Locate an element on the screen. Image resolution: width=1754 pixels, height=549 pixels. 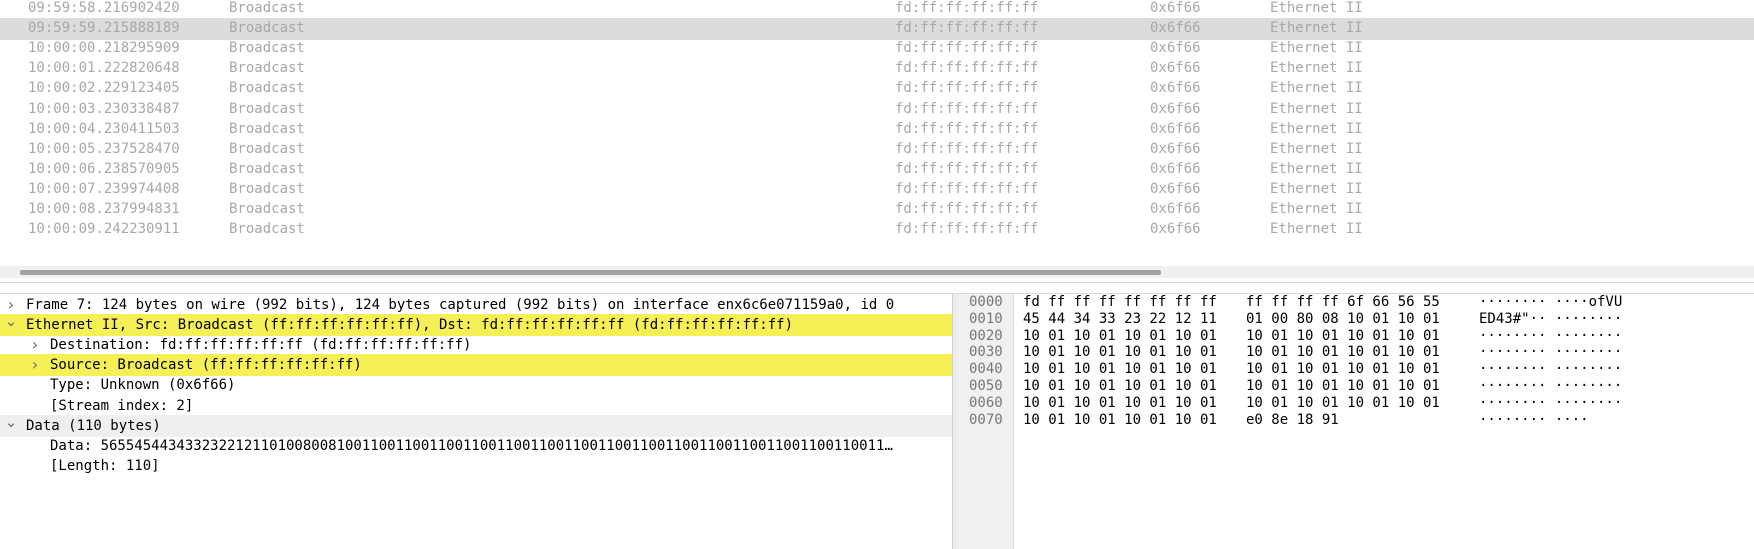
pane-splitter is located at coordinates (877, 288).